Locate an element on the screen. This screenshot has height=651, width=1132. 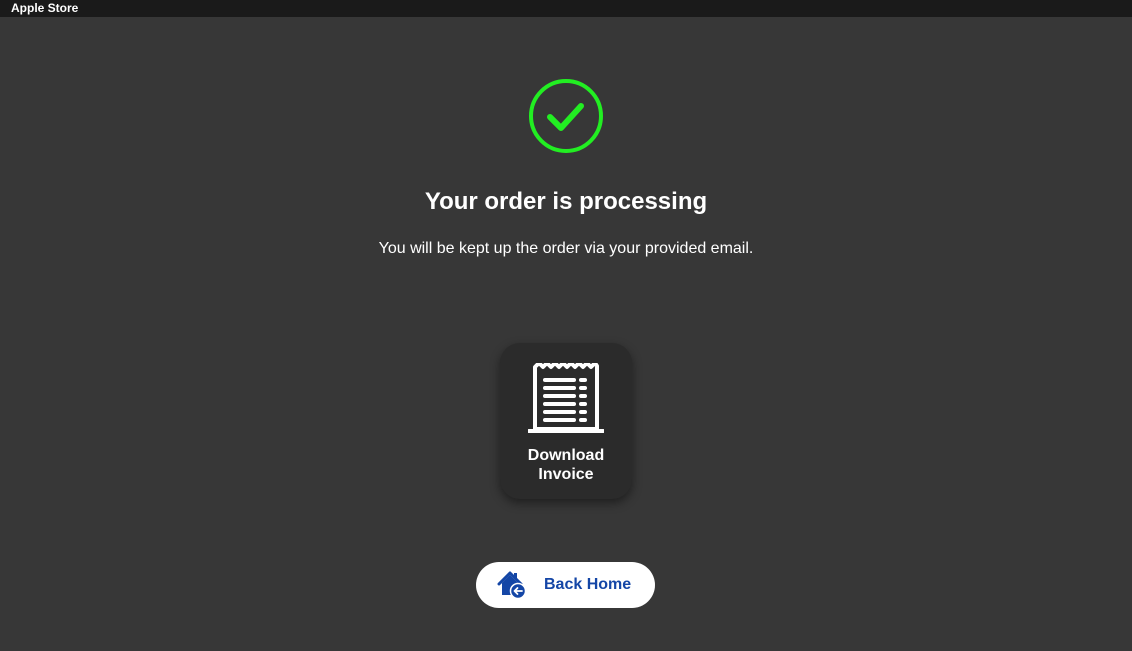
download-invoice-button: Download Invoice is located at coordinates (566, 421).